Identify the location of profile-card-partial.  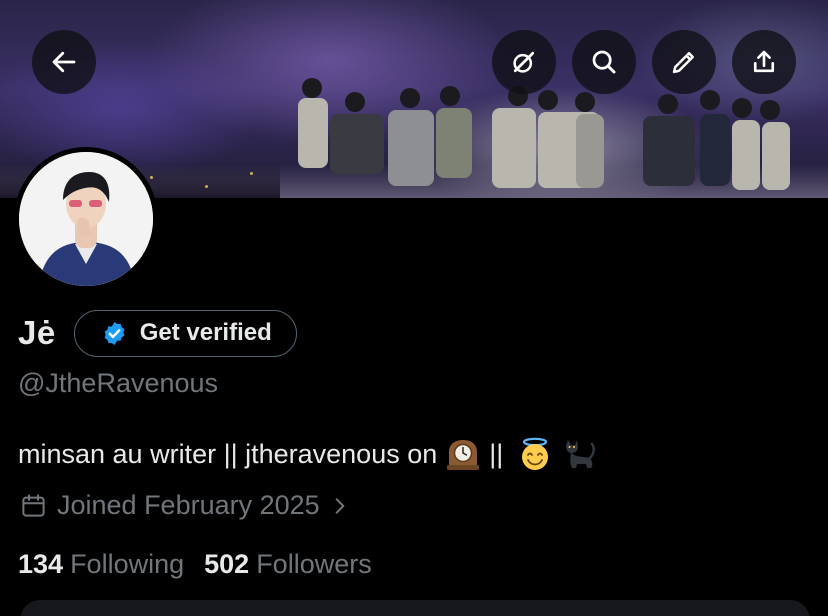
(415, 608).